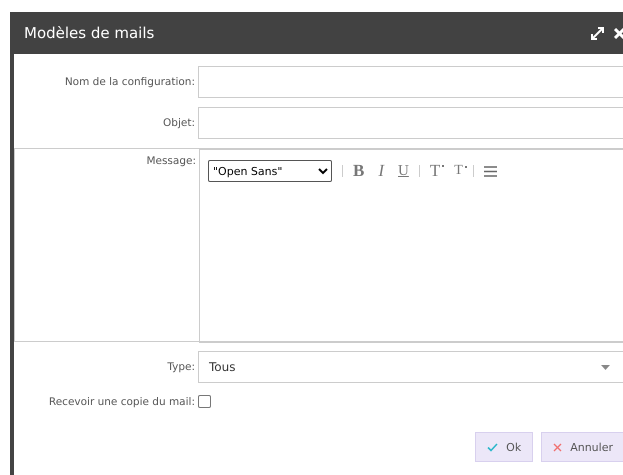  What do you see at coordinates (270, 171) in the screenshot?
I see `font-select: "Open Sans"` at bounding box center [270, 171].